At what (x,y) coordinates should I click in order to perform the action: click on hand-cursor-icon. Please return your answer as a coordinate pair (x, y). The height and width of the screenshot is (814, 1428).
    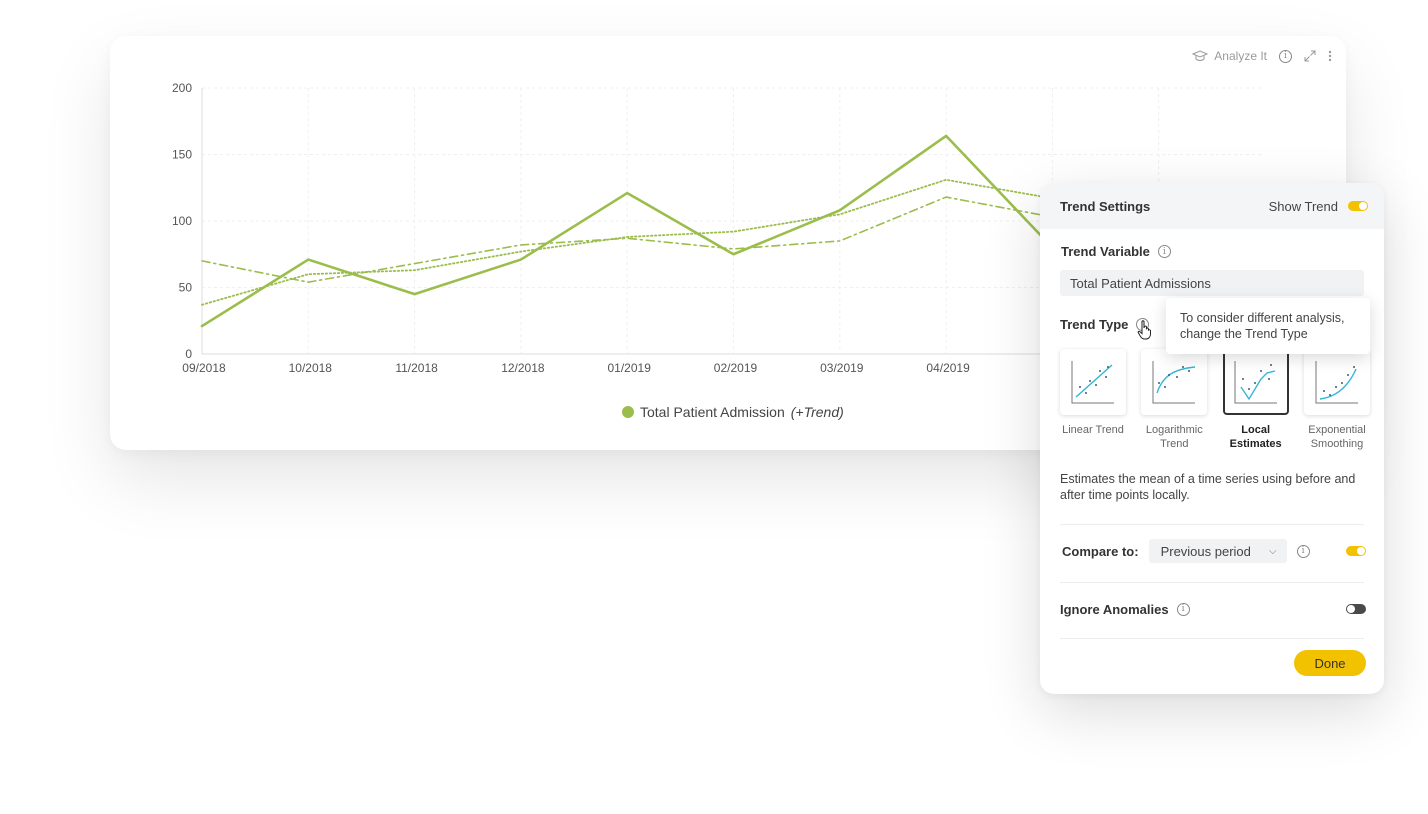
    Looking at the image, I should click on (1145, 332).